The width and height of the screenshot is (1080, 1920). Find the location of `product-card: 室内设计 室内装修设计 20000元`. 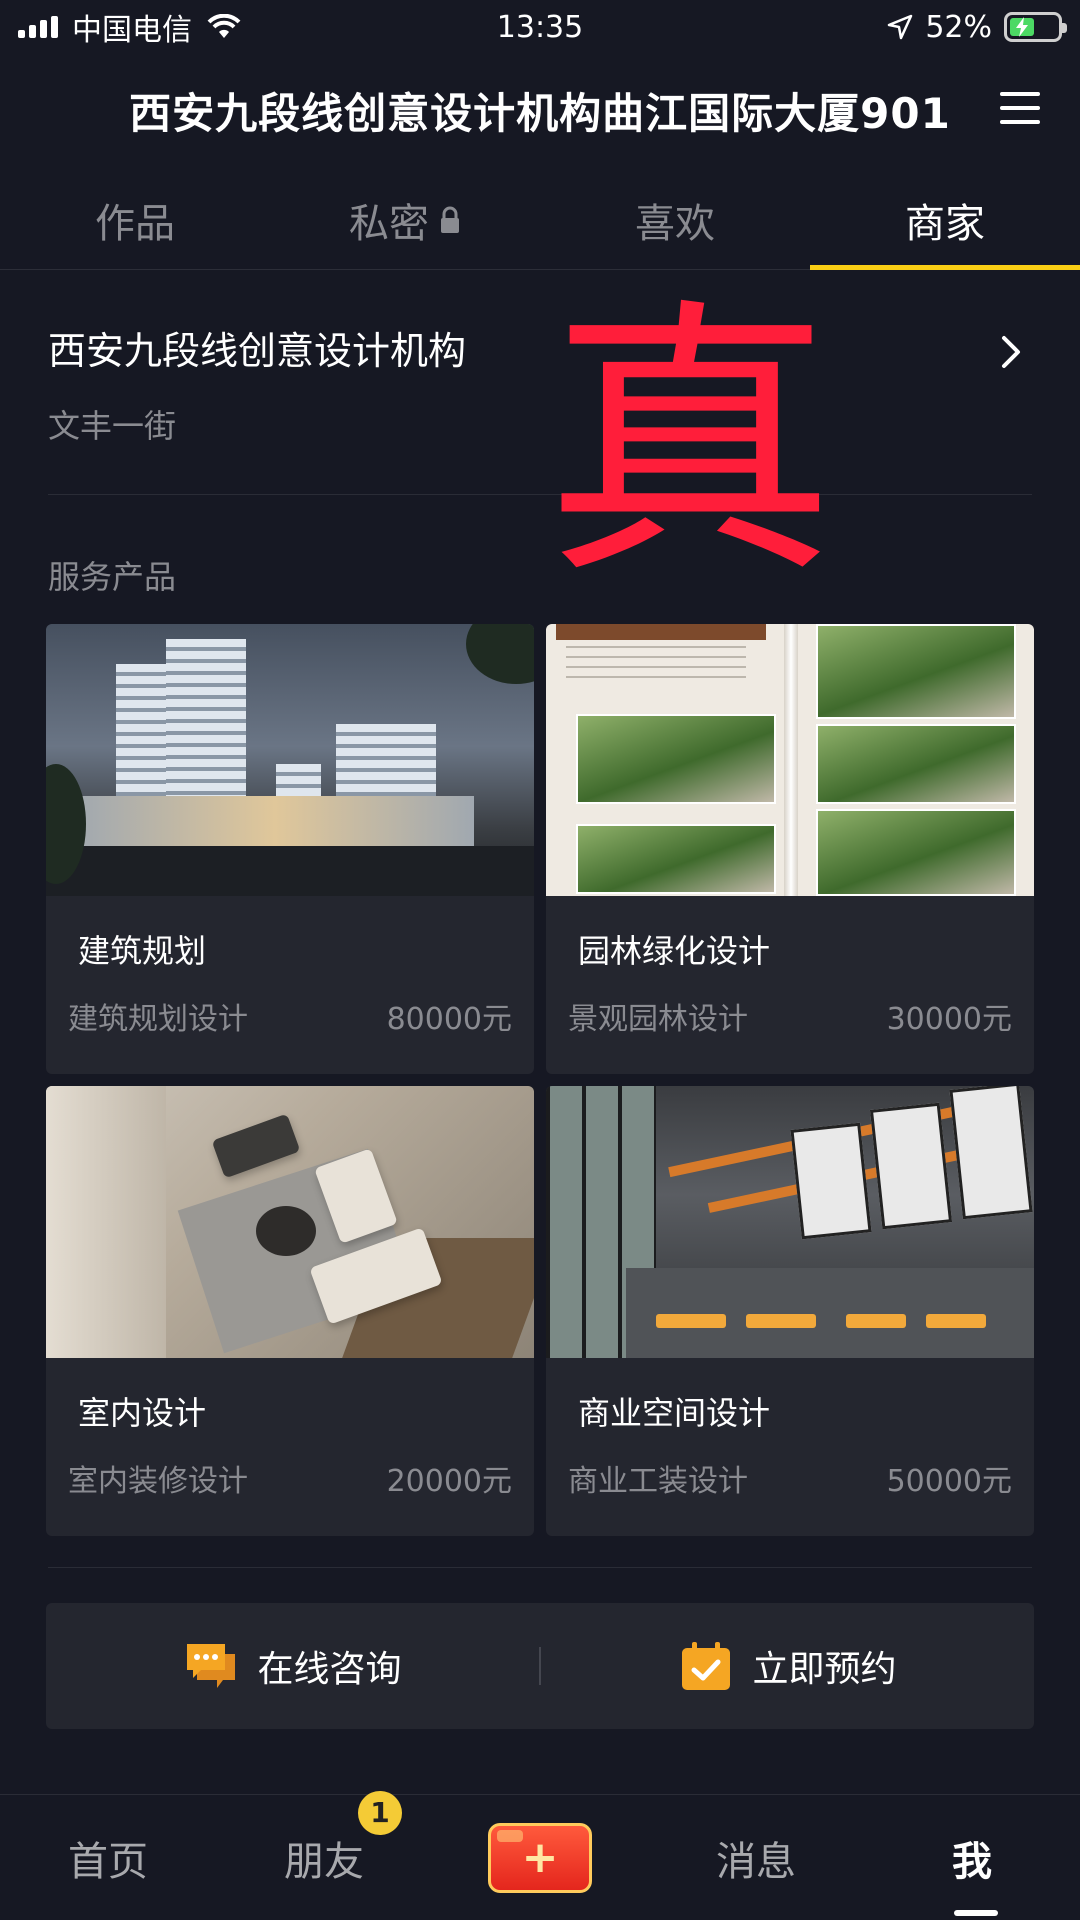

product-card: 室内设计 室内装修设计 20000元 is located at coordinates (290, 1311).